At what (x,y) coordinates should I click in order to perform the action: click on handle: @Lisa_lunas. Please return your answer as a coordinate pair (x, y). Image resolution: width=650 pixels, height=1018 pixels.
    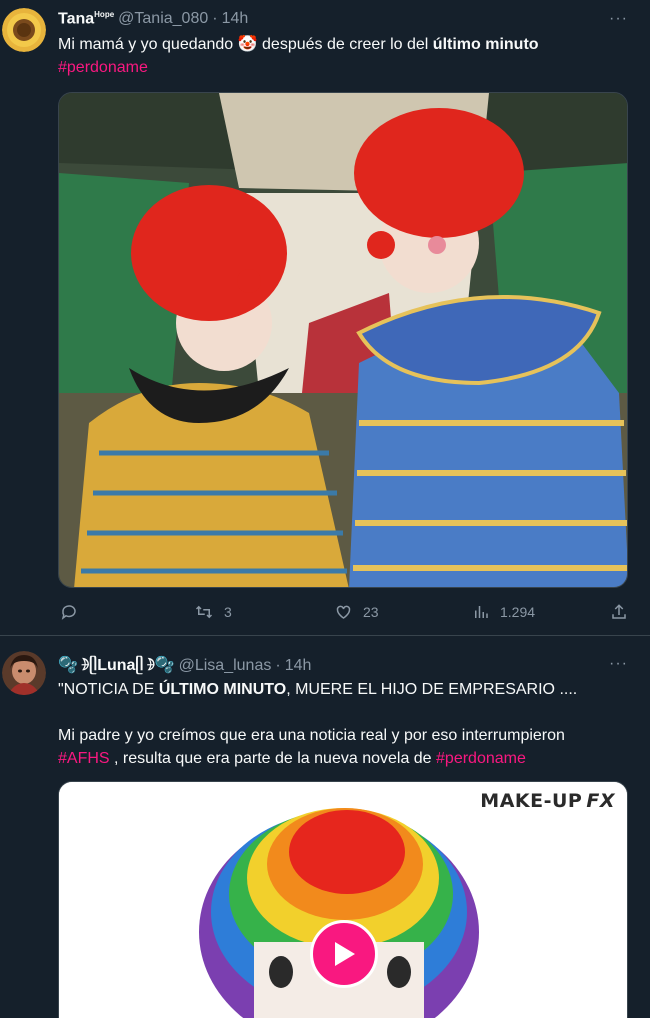
    Looking at the image, I should click on (225, 666).